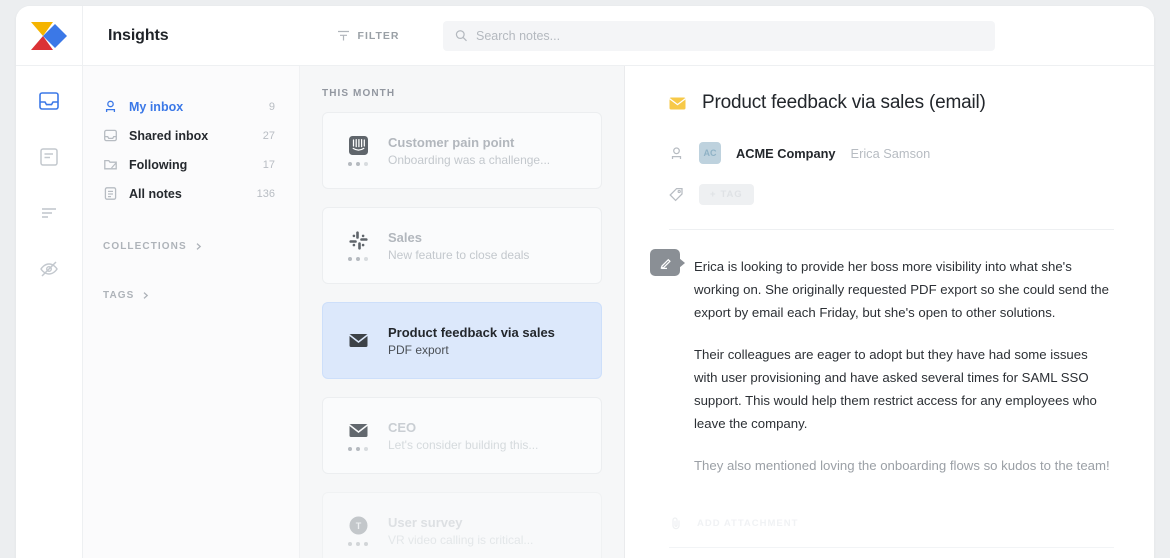 The width and height of the screenshot is (1170, 558). I want to click on detail-tag-row: + TAG, so click(891, 194).